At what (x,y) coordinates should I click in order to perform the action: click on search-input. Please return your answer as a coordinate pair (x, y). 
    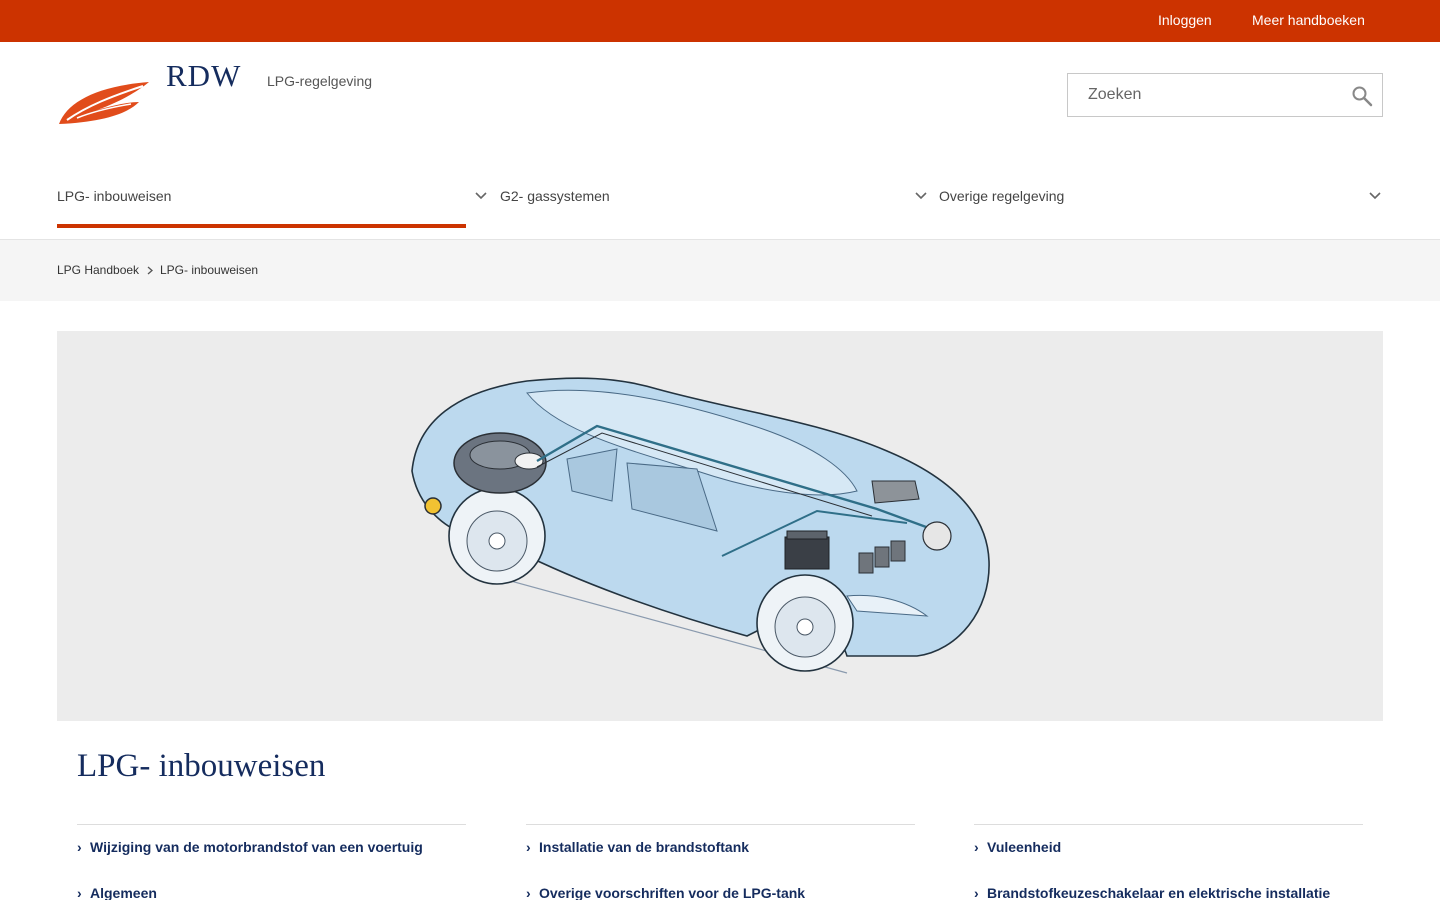
    Looking at the image, I should click on (1203, 95).